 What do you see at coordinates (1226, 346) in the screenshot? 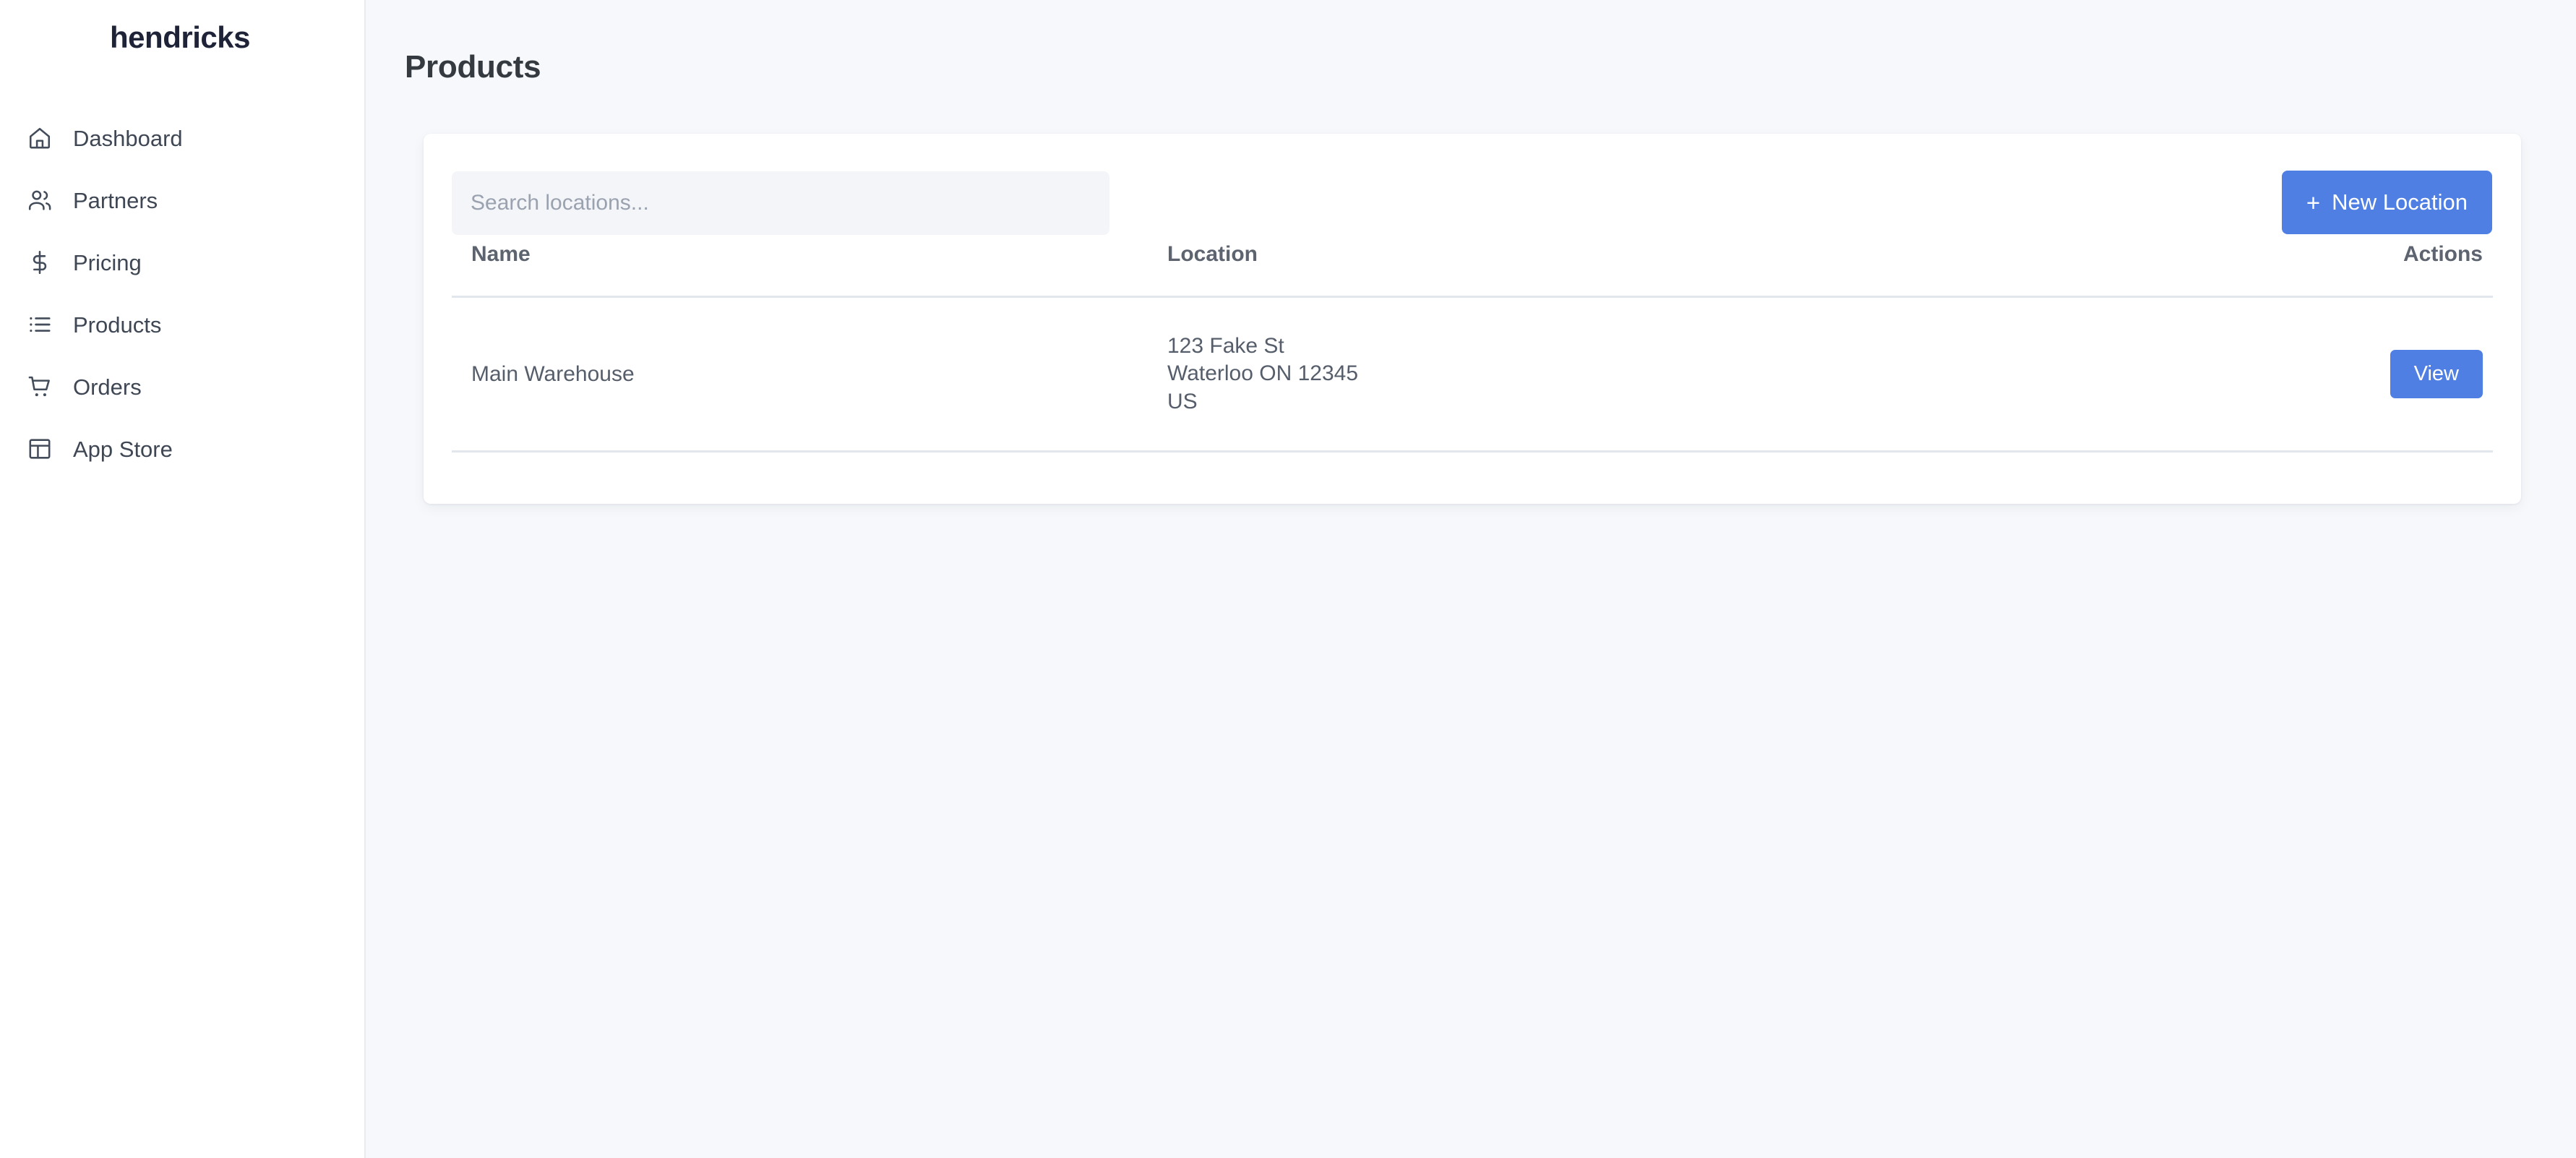
I see `address-line-1: 123 Fake St` at bounding box center [1226, 346].